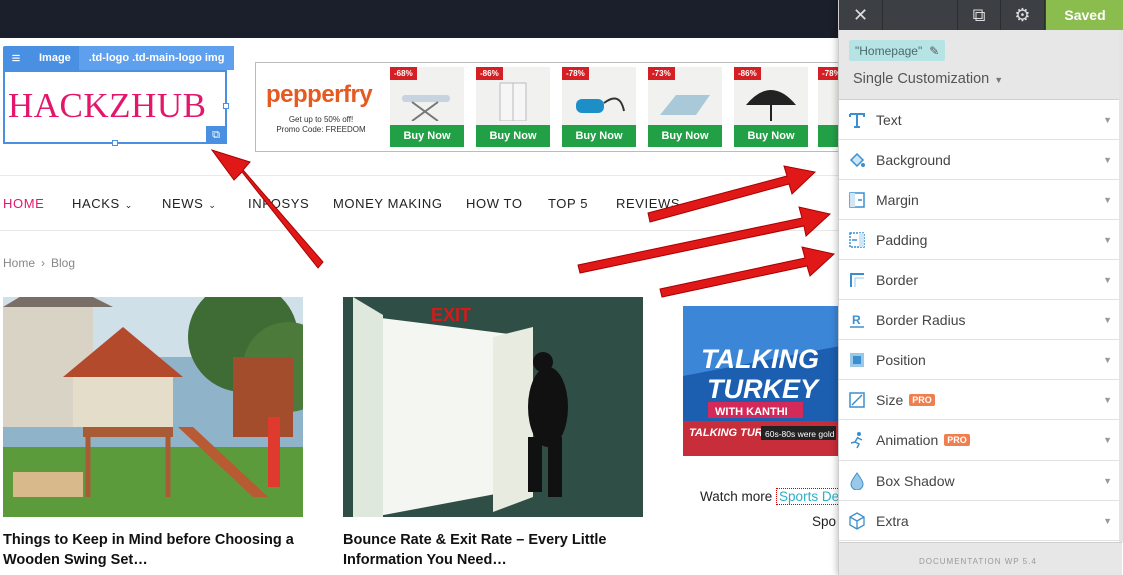 The width and height of the screenshot is (1123, 575). What do you see at coordinates (16, 58) in the screenshot?
I see `hamburger-icon: ≡` at bounding box center [16, 58].